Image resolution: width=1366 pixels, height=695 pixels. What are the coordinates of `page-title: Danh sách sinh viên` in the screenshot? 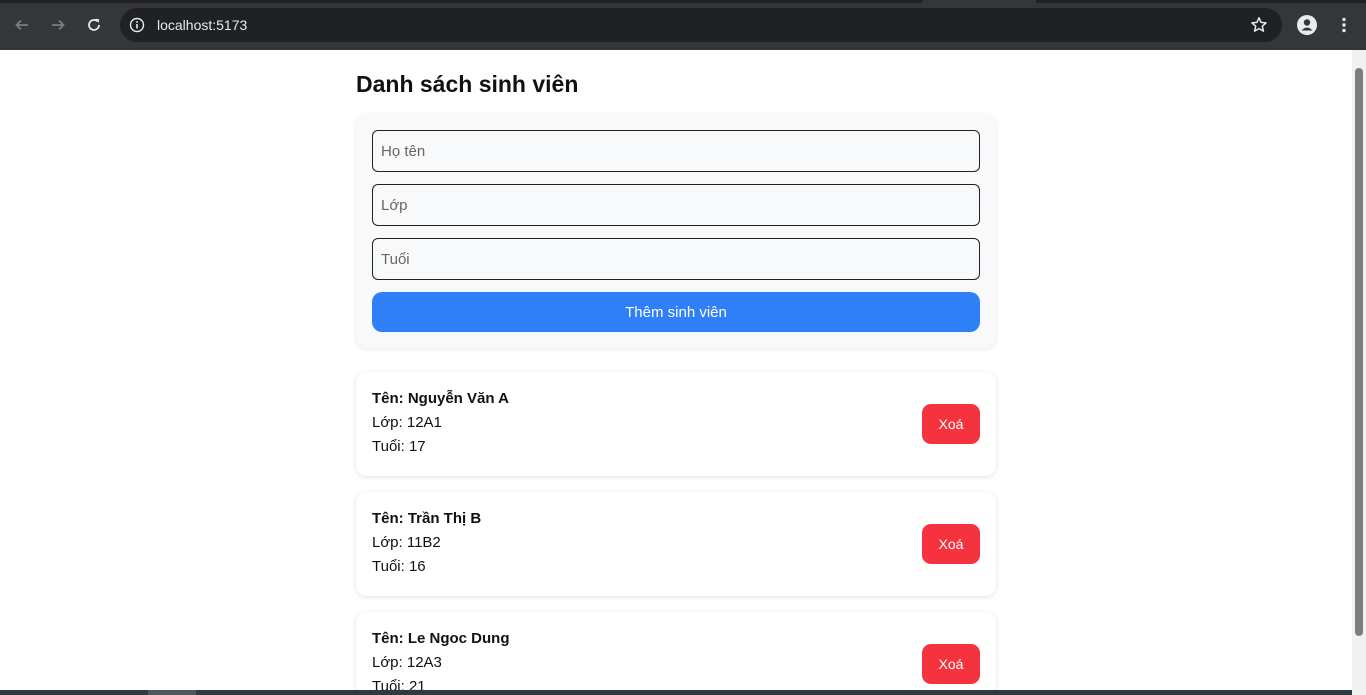 It's located at (467, 84).